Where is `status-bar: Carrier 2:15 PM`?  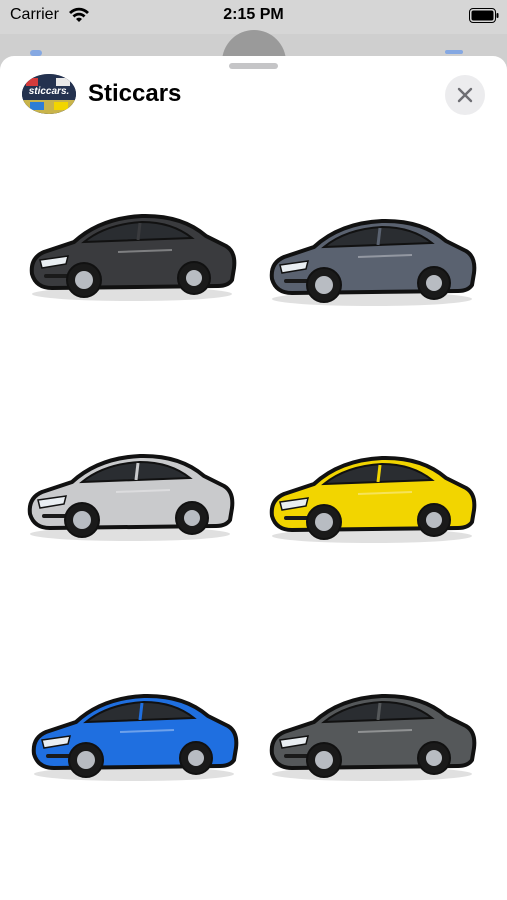 status-bar: Carrier 2:15 PM is located at coordinates (253, 17).